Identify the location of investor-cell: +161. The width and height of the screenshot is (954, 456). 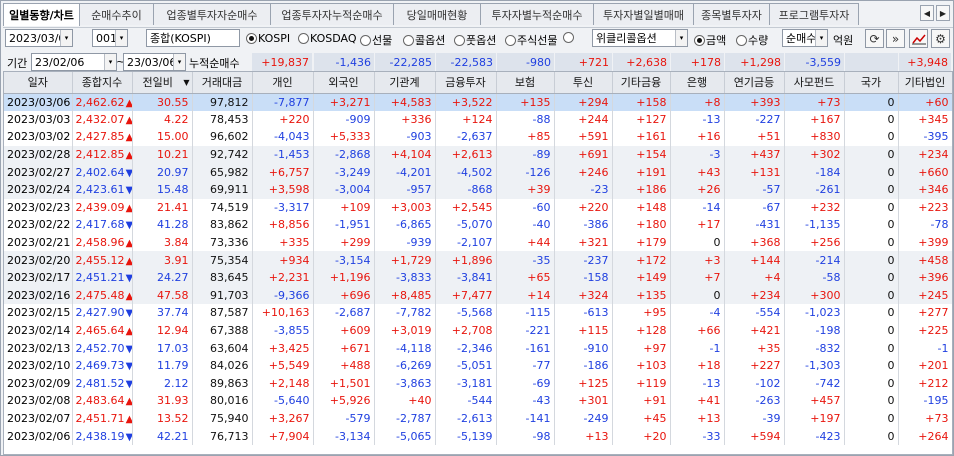
(641, 137).